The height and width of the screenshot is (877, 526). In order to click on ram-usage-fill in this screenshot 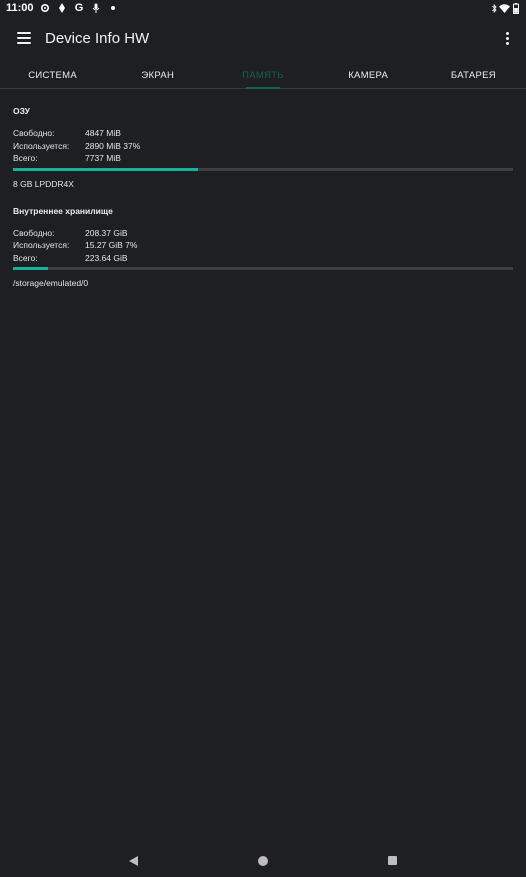, I will do `click(105, 169)`.